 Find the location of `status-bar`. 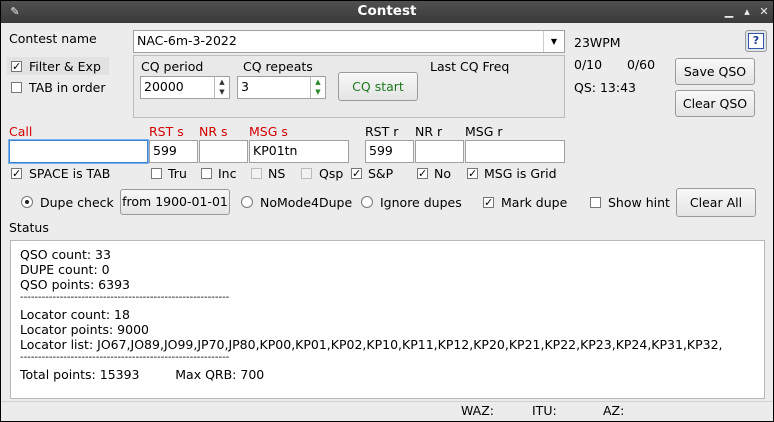

status-bar is located at coordinates (387, 411).